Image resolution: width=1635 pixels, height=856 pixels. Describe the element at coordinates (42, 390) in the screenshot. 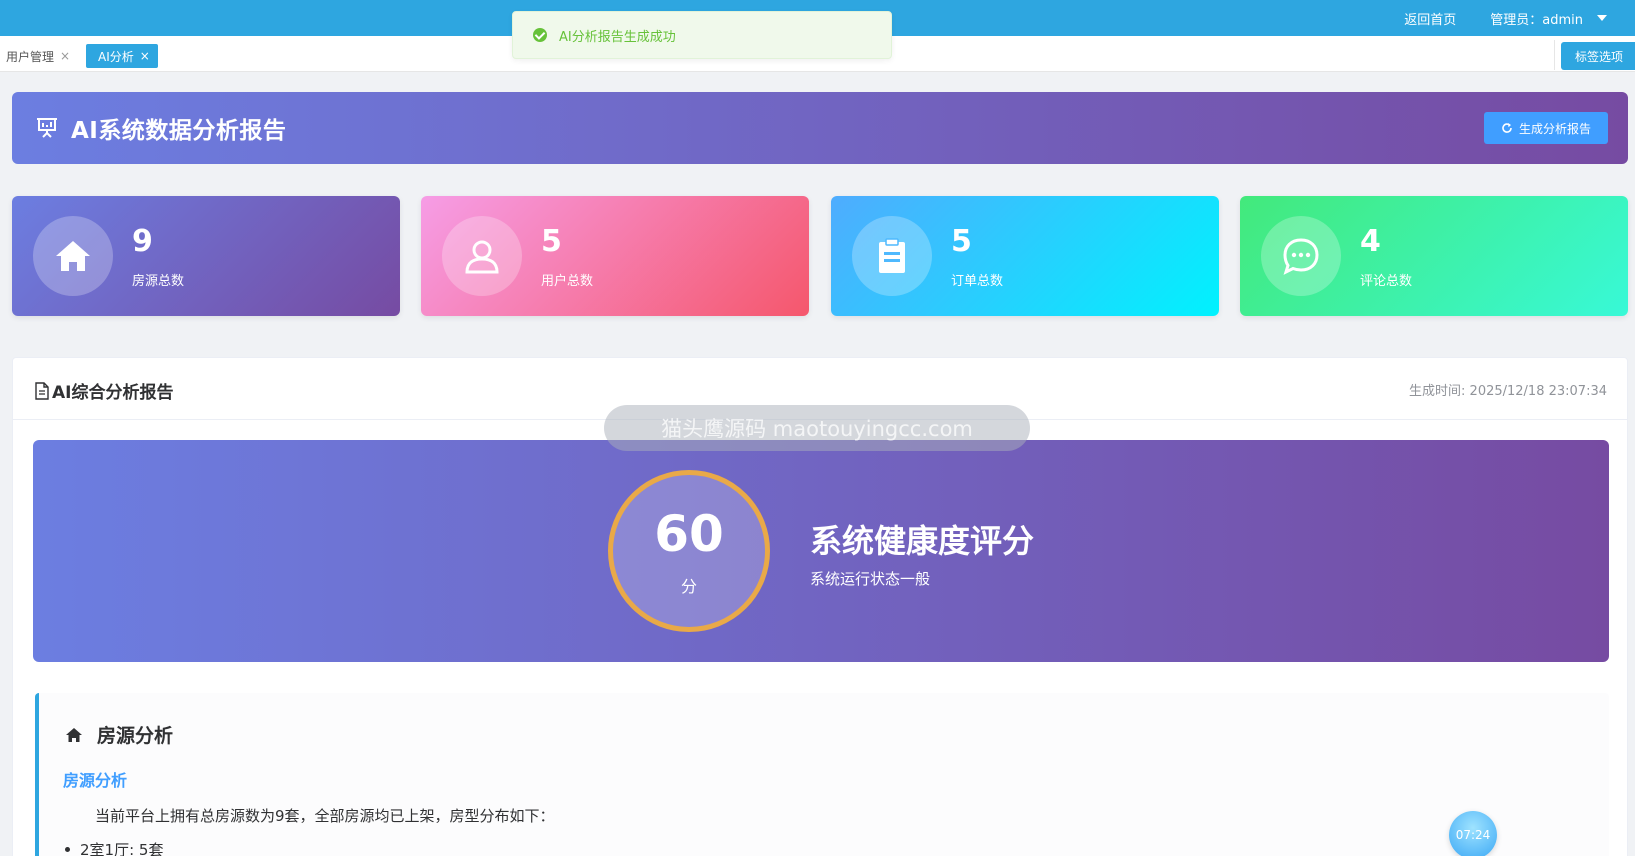

I see `document-icon` at that location.